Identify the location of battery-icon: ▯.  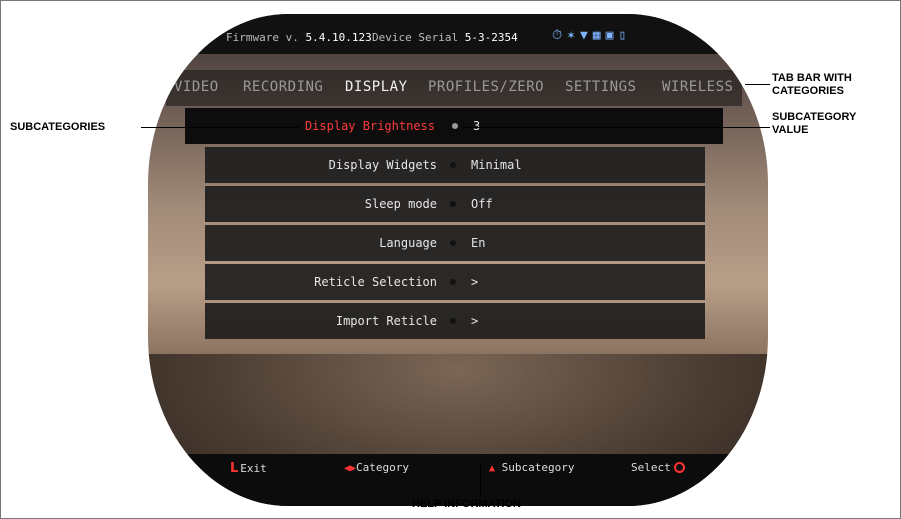
(625, 35).